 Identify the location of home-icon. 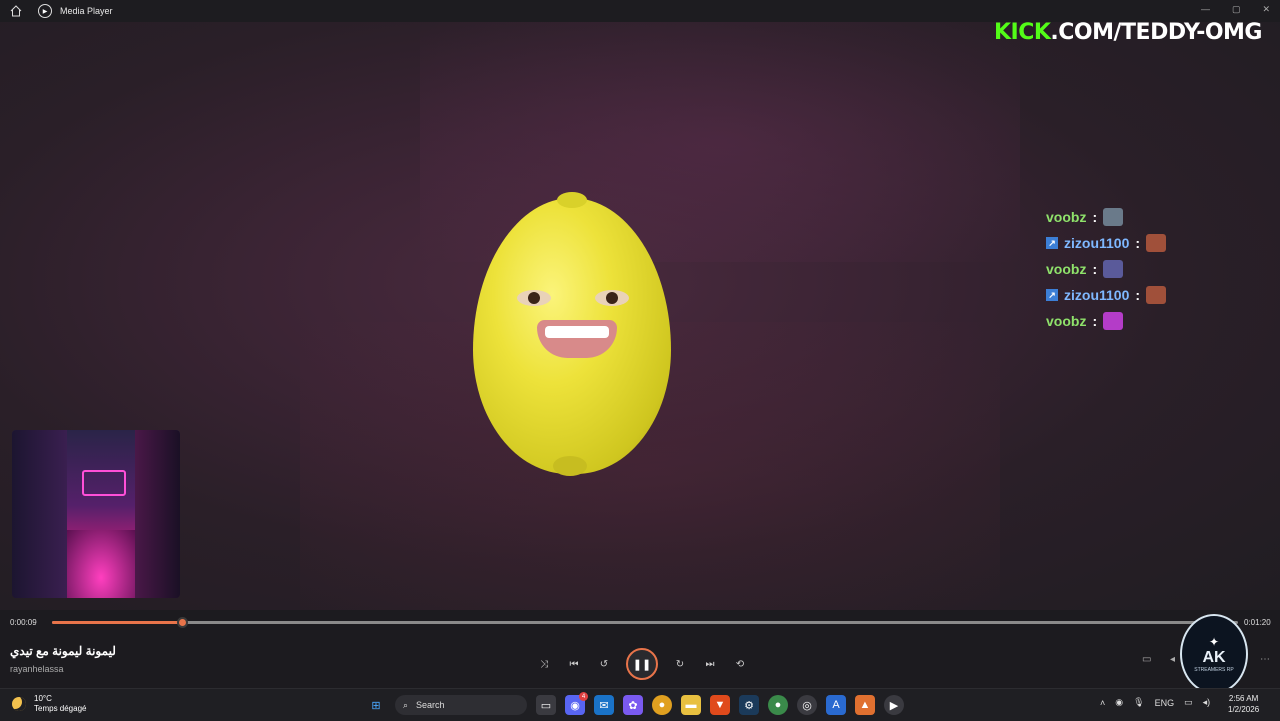
(16, 11).